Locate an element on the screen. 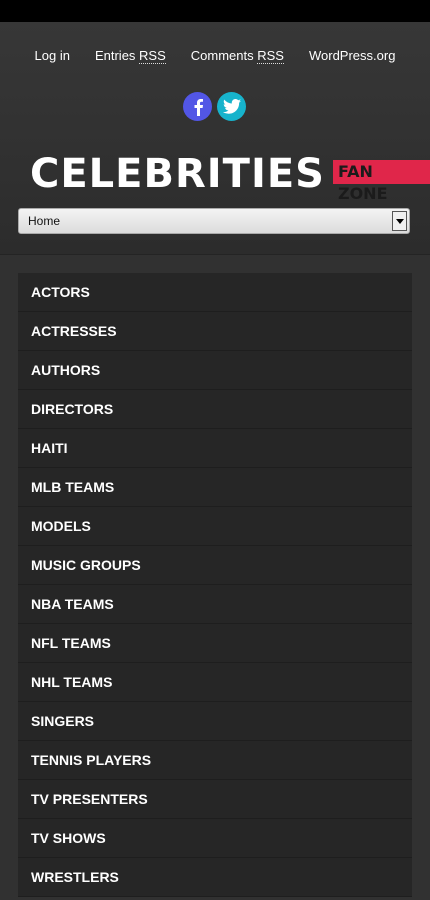 This screenshot has width=430, height=900. list-item: MLB TEAMS is located at coordinates (215, 487).